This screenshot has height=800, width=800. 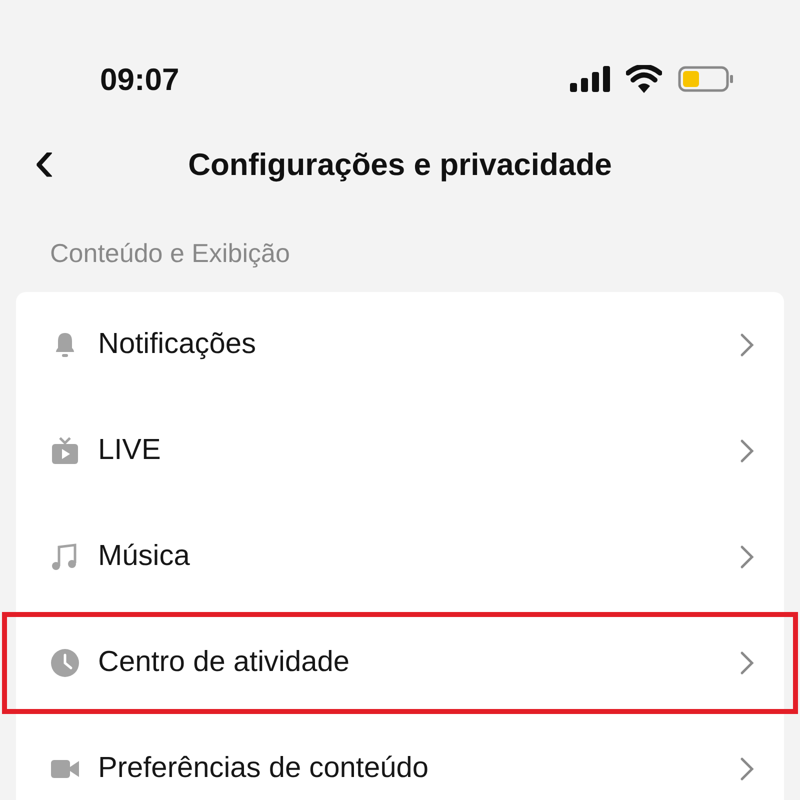 What do you see at coordinates (65, 663) in the screenshot?
I see `clock-icon` at bounding box center [65, 663].